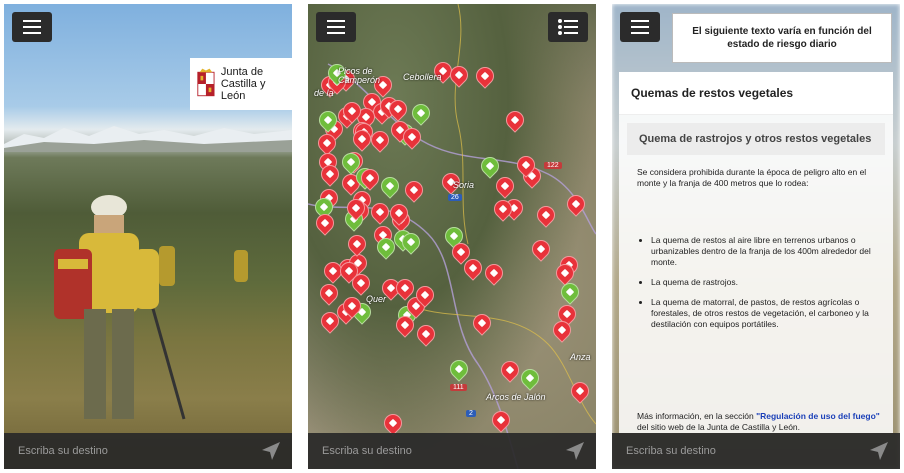  Describe the element at coordinates (148, 139) in the screenshot. I see `snowy-mountains` at that location.